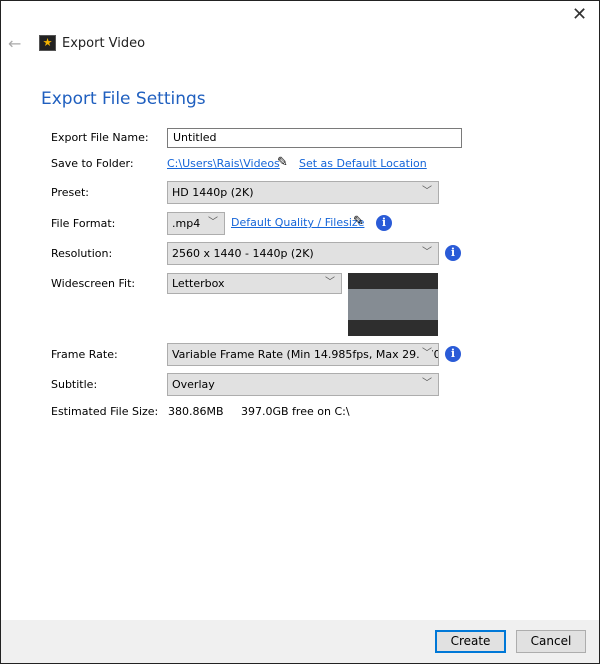  I want to click on file-format-select: .mp4 ﹀, so click(196, 223).